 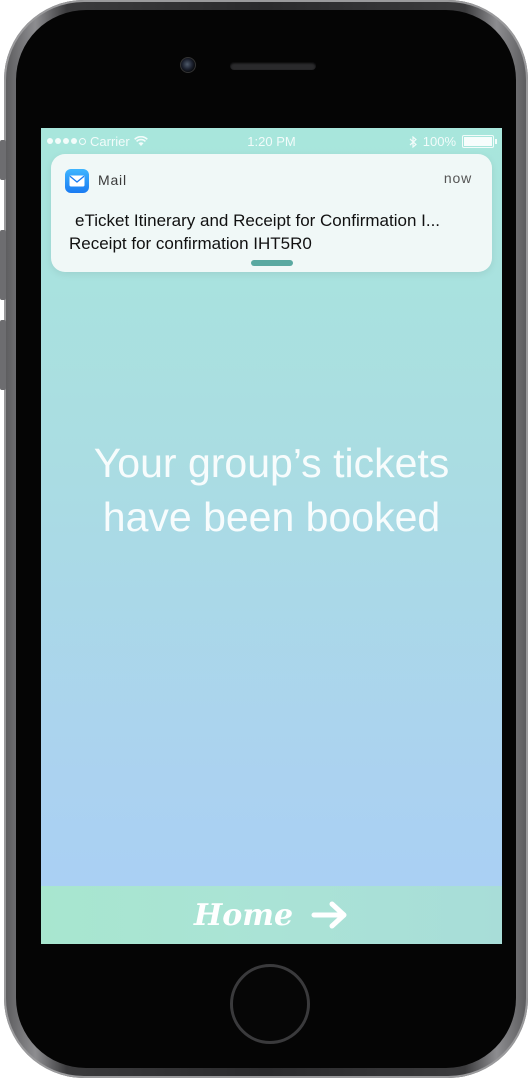 What do you see at coordinates (77, 181) in the screenshot?
I see `mail-icon` at bounding box center [77, 181].